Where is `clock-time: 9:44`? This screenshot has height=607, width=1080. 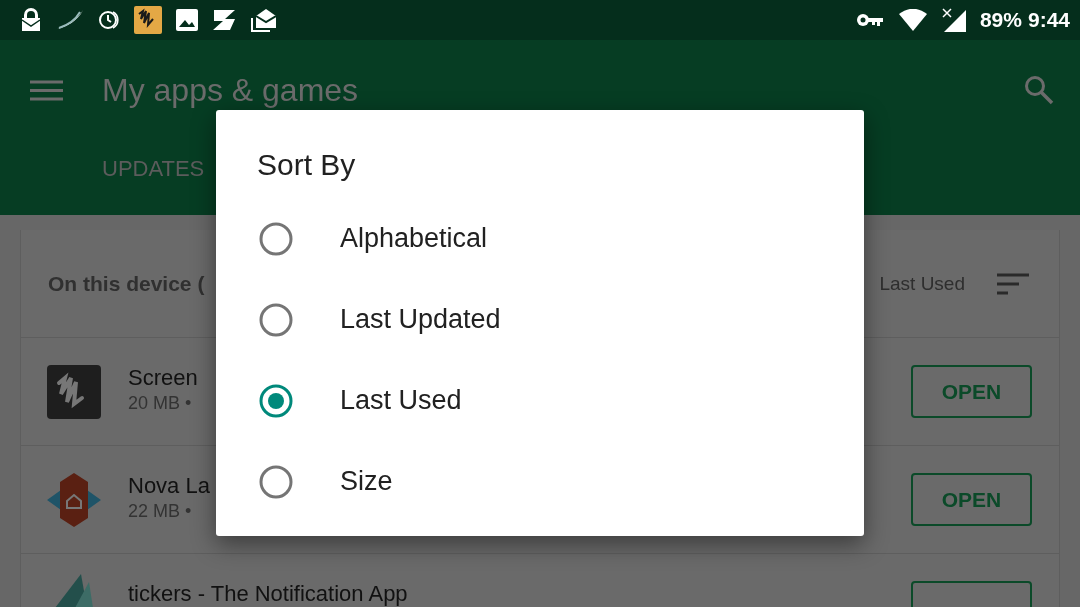
clock-time: 9:44 is located at coordinates (1048, 20).